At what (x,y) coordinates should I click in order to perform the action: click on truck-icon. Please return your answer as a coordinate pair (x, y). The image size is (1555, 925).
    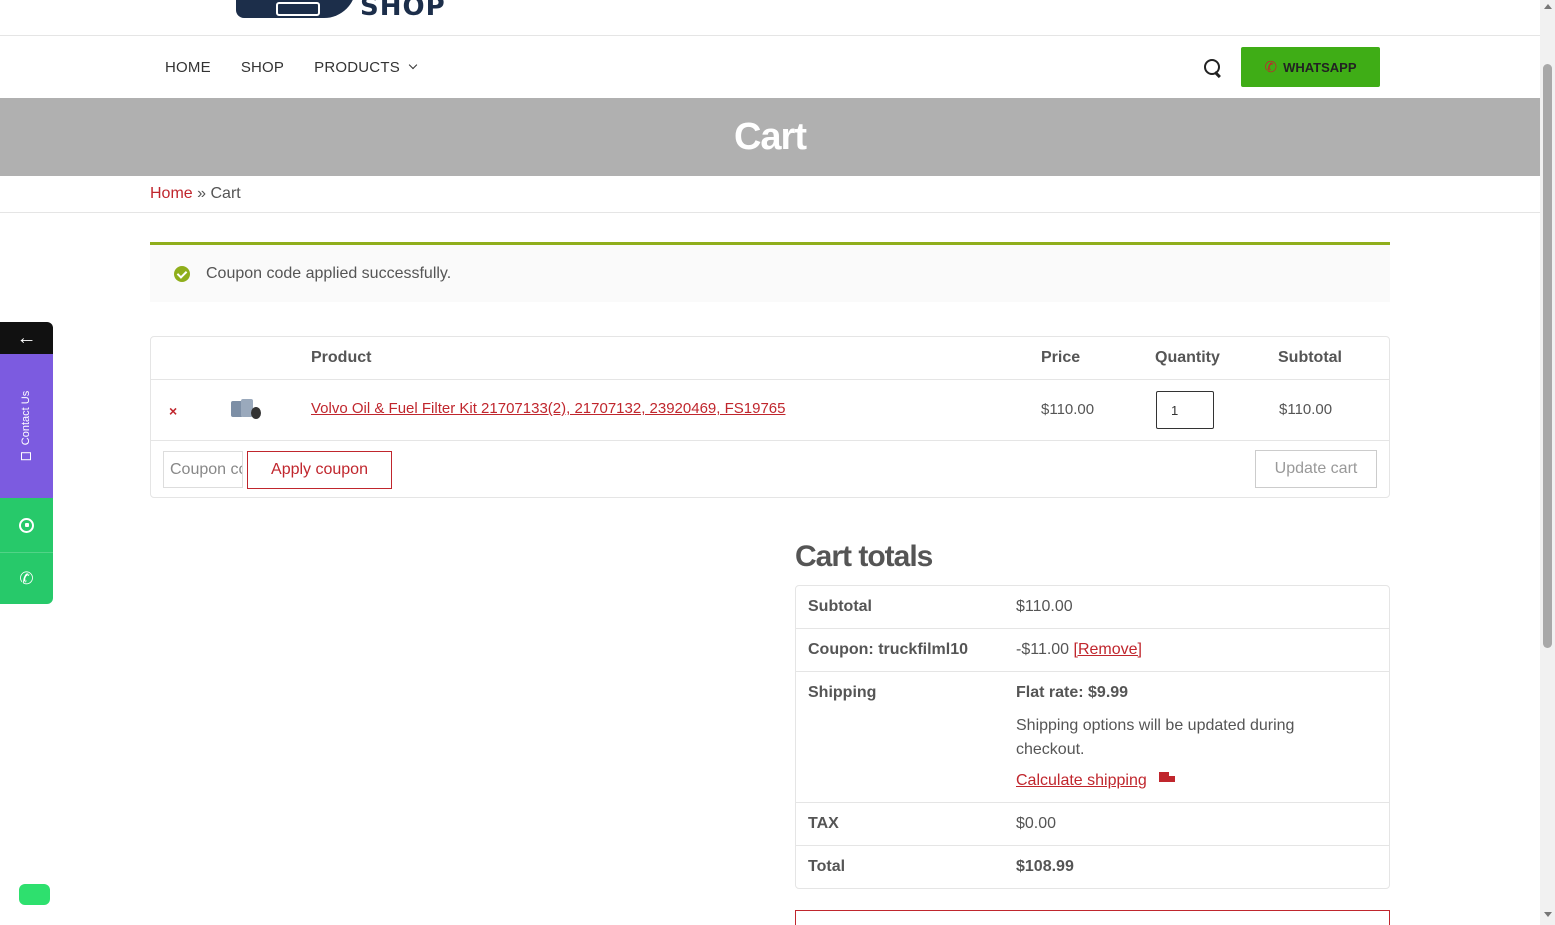
    Looking at the image, I should click on (1167, 779).